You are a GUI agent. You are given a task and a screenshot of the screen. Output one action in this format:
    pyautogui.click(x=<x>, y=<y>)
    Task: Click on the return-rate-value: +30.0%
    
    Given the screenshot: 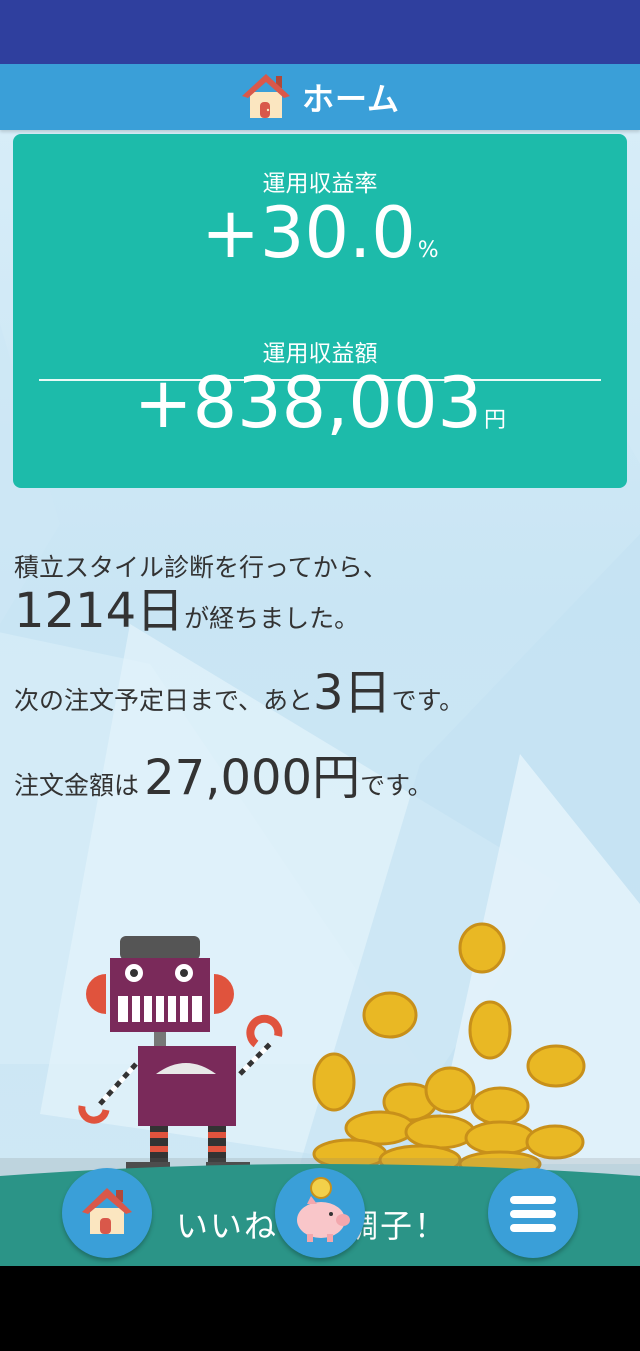 What is the action you would take?
    pyautogui.click(x=320, y=233)
    